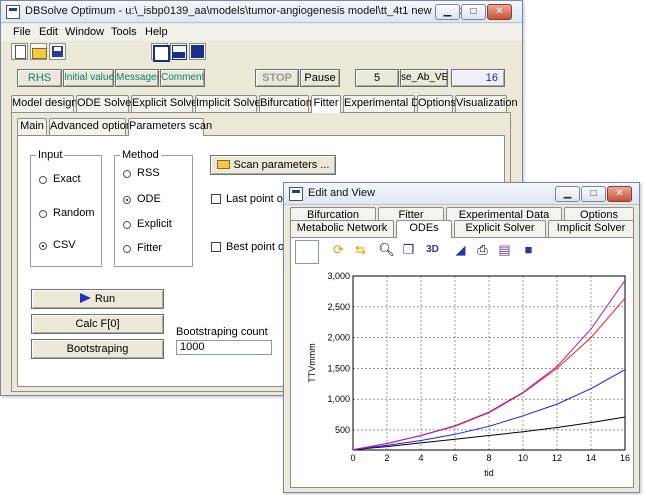 This screenshot has width=646, height=495. What do you see at coordinates (523, 458) in the screenshot?
I see `x-tick-label: 10` at bounding box center [523, 458].